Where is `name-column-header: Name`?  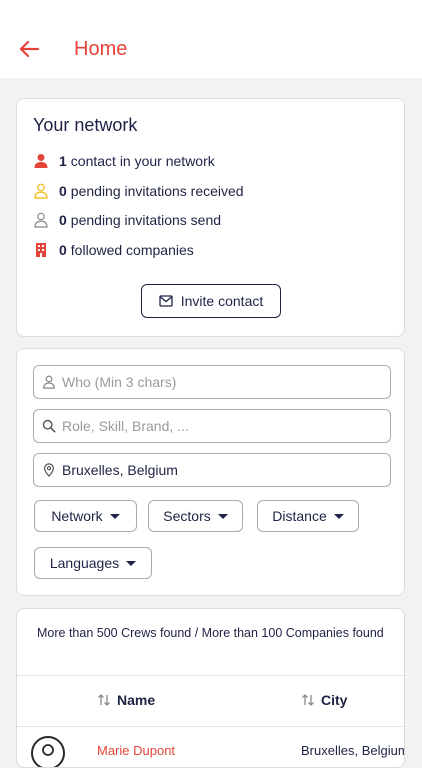 name-column-header: Name is located at coordinates (126, 700).